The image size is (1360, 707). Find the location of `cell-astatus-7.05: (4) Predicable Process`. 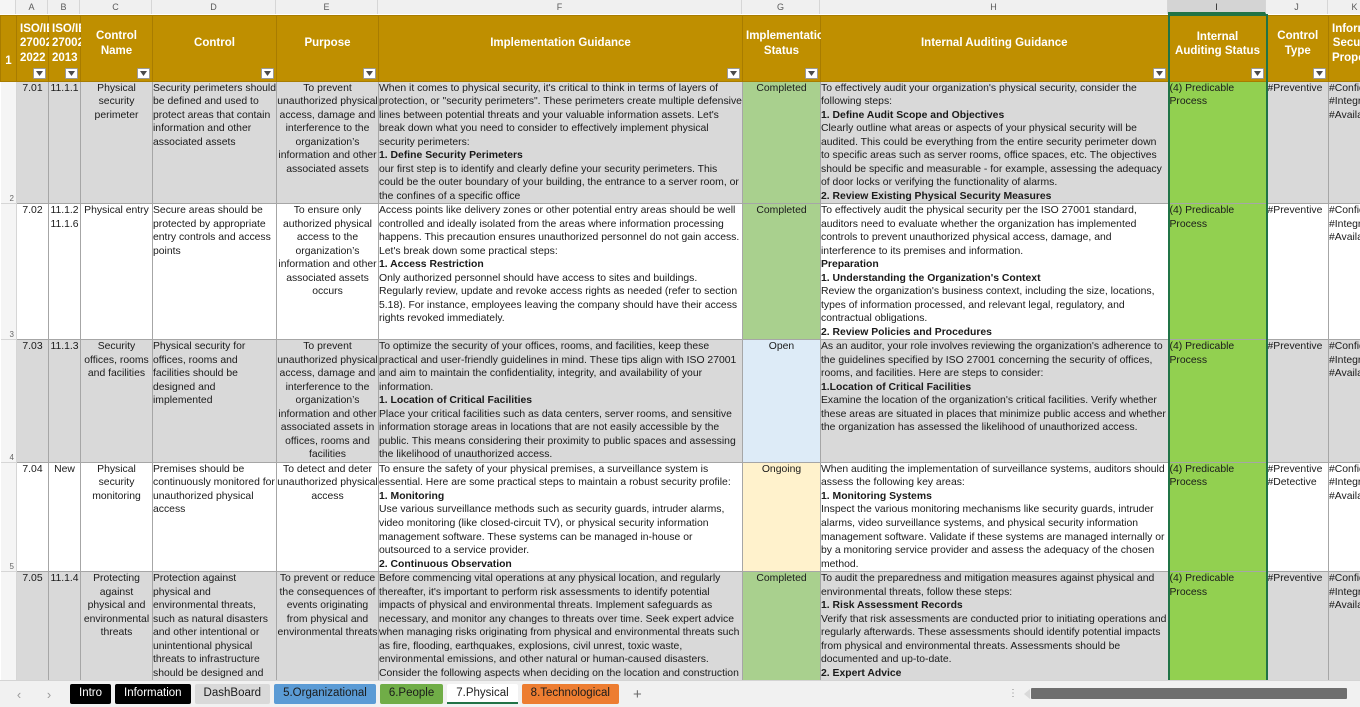

cell-astatus-7.05: (4) Predicable Process is located at coordinates (1217, 625).